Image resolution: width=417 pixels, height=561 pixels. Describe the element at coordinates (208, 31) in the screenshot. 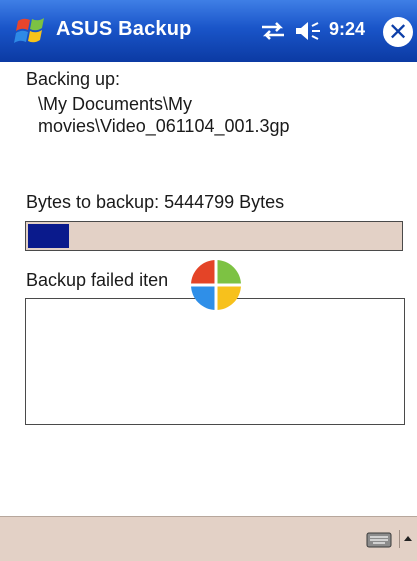

I see `title-bar: ASUS Backup 9:24 ✕` at that location.